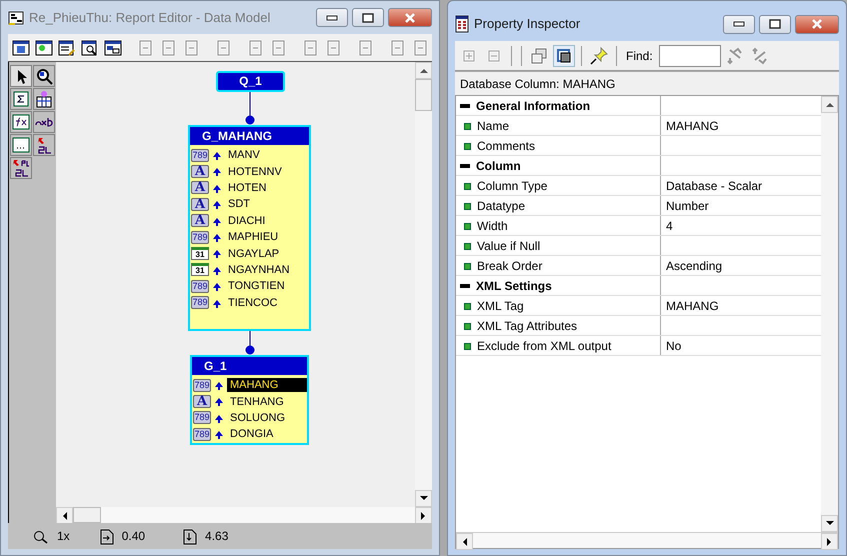  Describe the element at coordinates (239, 204) in the screenshot. I see `column-item: SDT` at that location.